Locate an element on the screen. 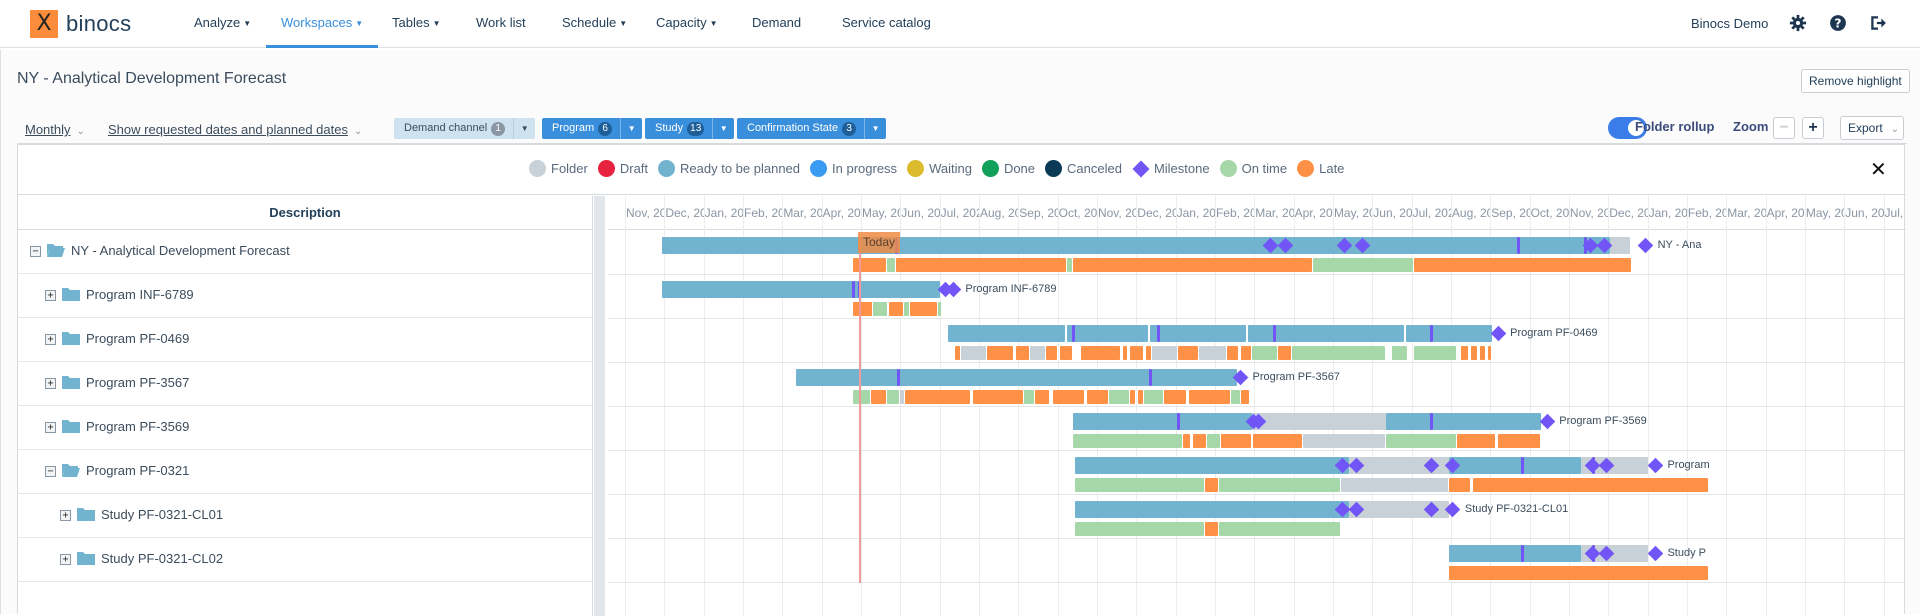 Image resolution: width=1920 pixels, height=616 pixels. nav-service-catalog: Service catalog is located at coordinates (886, 24).